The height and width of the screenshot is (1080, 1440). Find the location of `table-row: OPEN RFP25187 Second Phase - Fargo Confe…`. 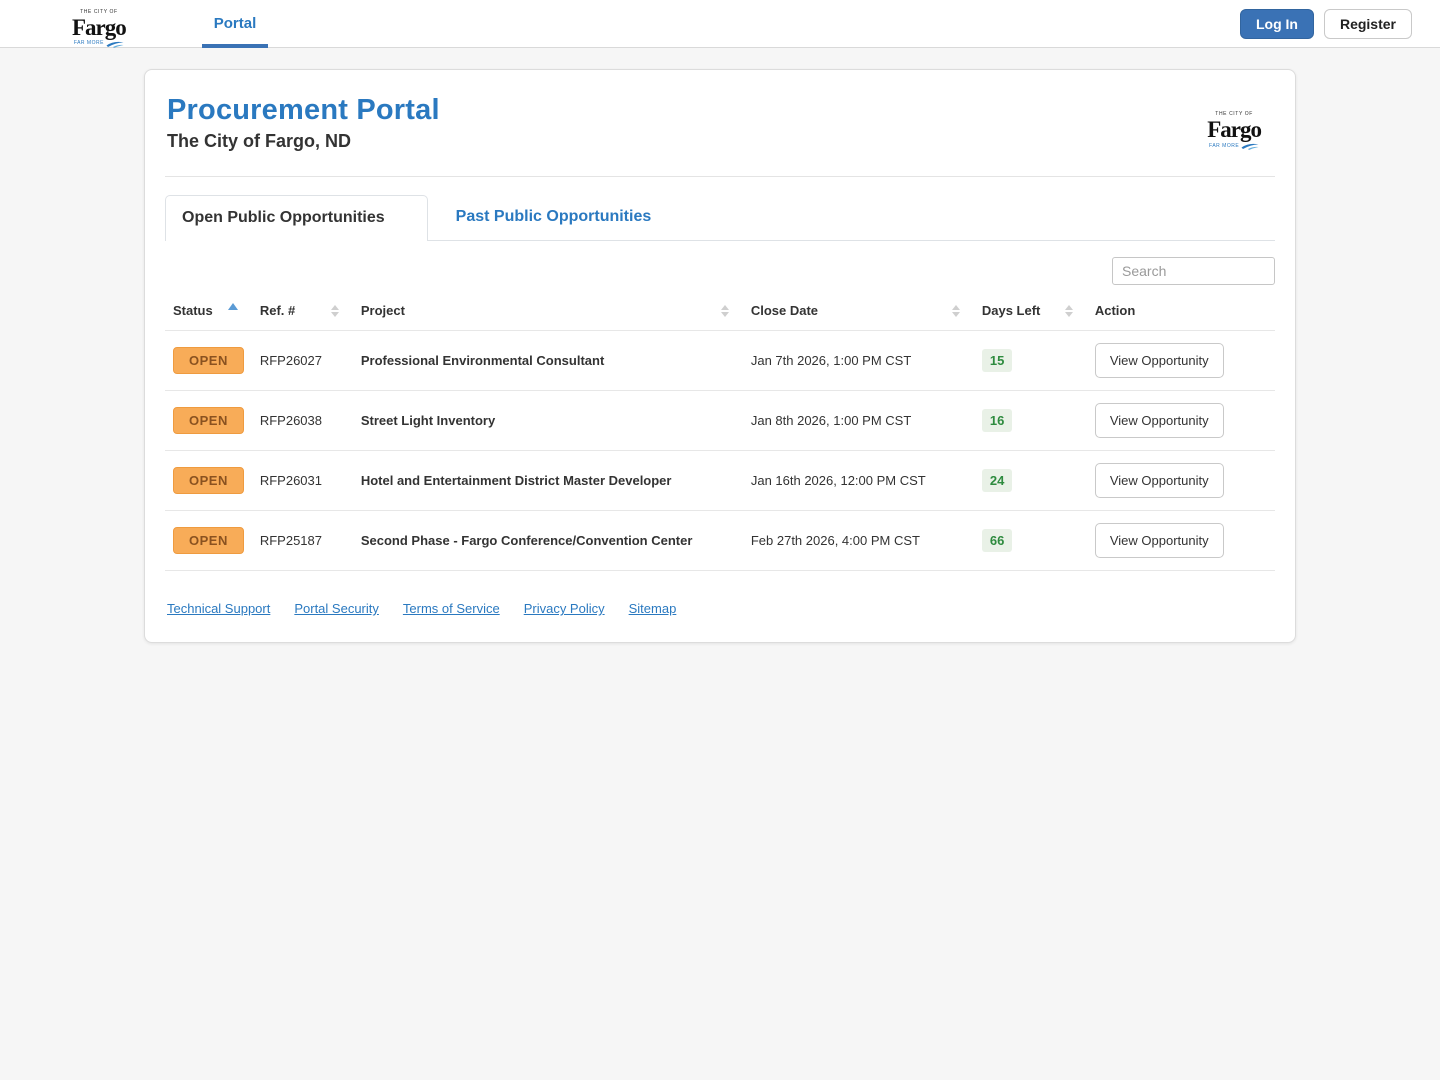

table-row: OPEN RFP25187 Second Phase - Fargo Confe… is located at coordinates (720, 540).